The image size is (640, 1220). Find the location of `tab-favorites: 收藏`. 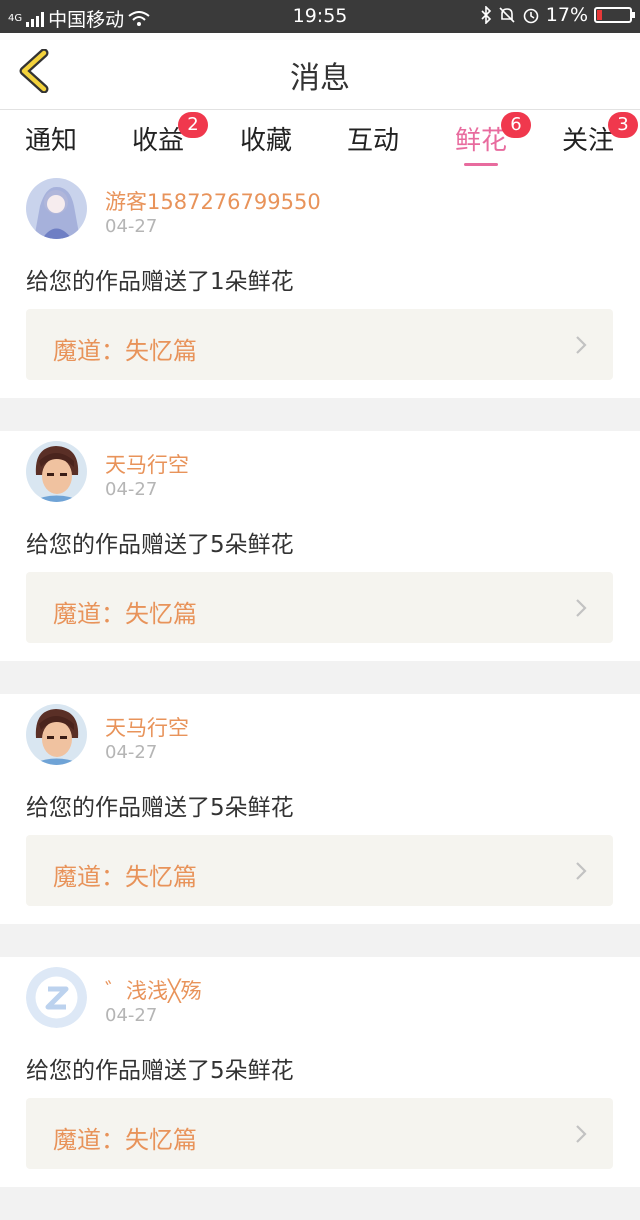

tab-favorites: 收藏 is located at coordinates (266, 138).